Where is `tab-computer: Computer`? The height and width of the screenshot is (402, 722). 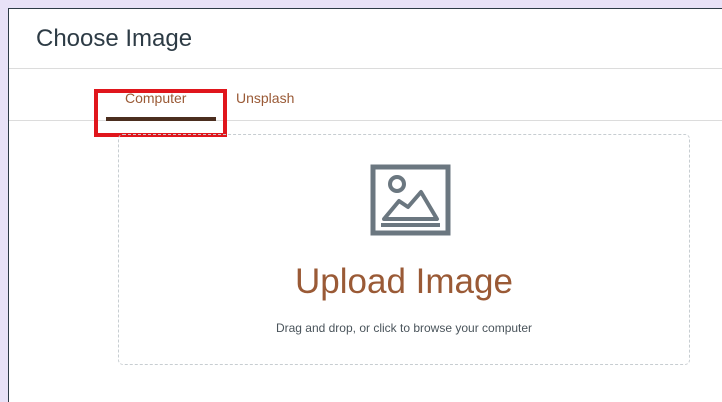 tab-computer: Computer is located at coordinates (155, 98).